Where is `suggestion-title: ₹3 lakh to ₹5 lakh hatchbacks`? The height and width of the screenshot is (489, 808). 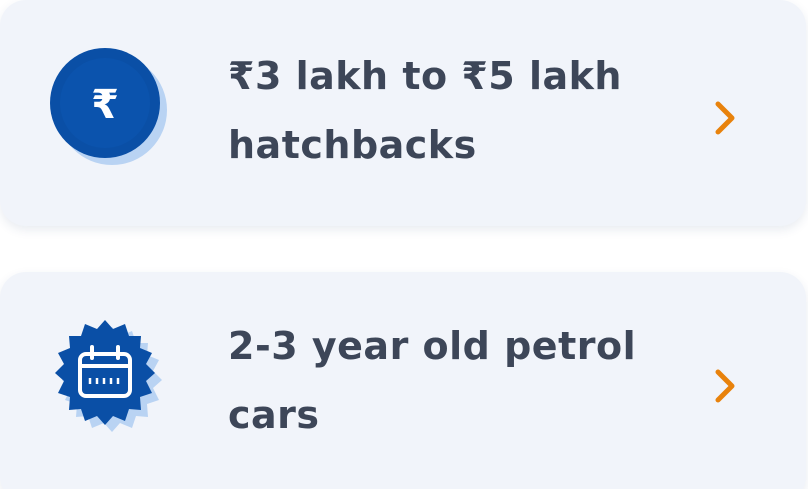 suggestion-title: ₹3 lakh to ₹5 lakh hatchbacks is located at coordinates (425, 110).